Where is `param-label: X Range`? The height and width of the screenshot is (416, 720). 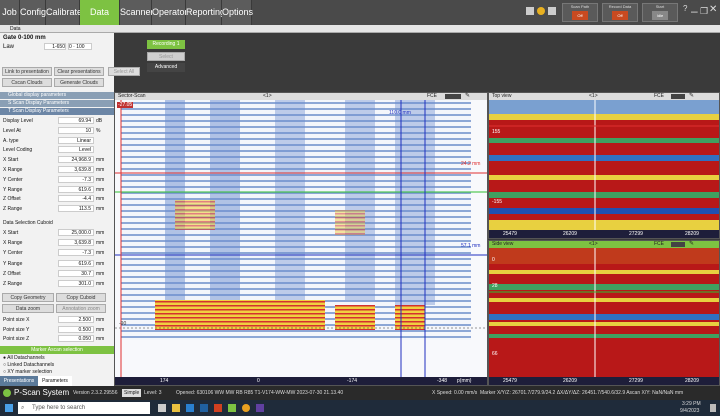 param-label: X Range is located at coordinates (13, 170).